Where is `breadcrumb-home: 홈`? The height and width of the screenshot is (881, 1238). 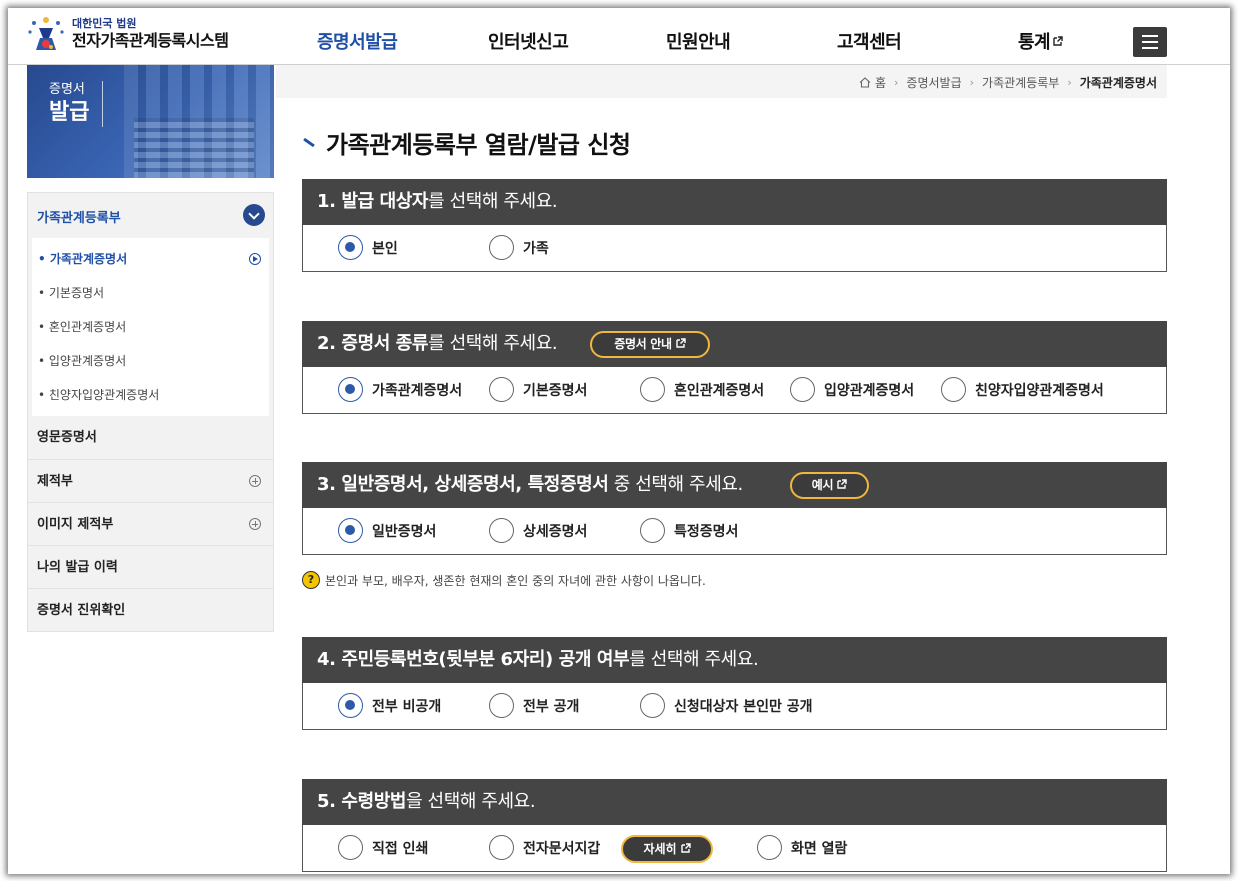 breadcrumb-home: 홈 is located at coordinates (880, 82).